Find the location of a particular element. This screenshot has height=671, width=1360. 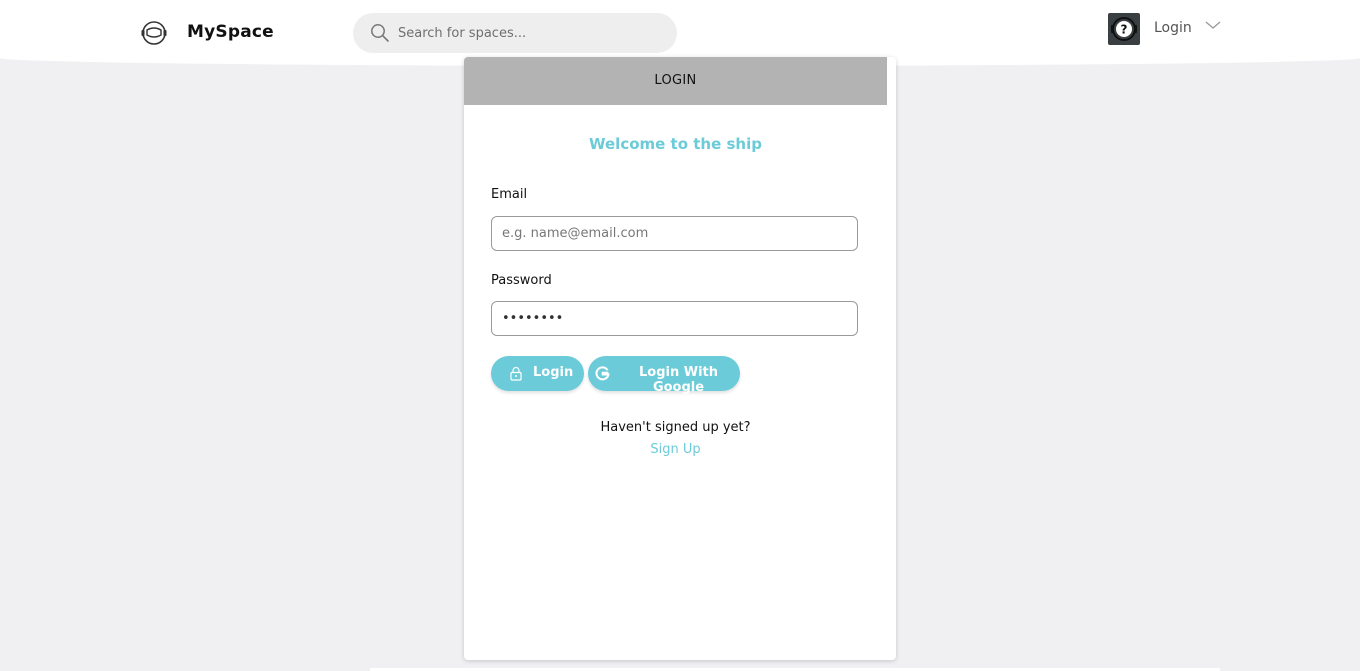

login-button: Login is located at coordinates (537, 373).